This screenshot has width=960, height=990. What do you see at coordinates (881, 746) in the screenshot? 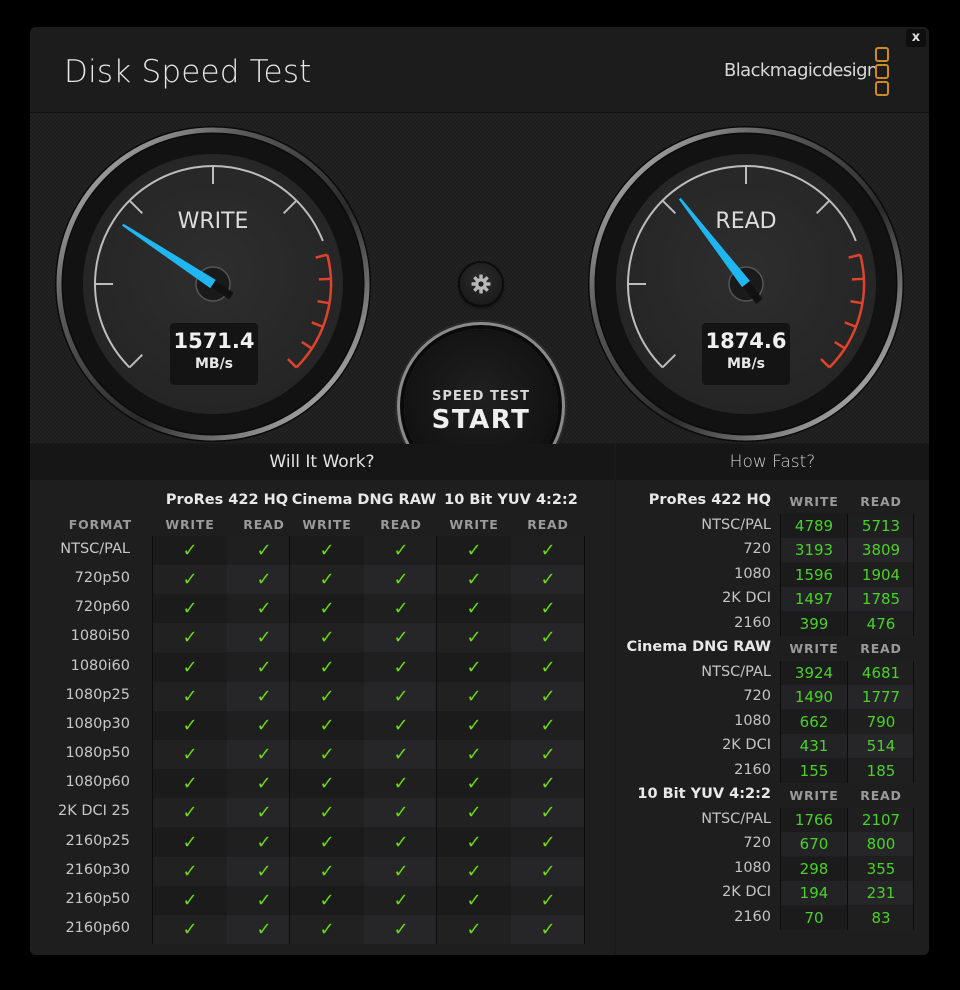
I see `read-speed-value: 514` at bounding box center [881, 746].